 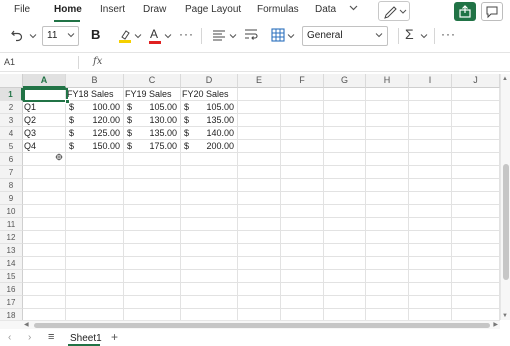 What do you see at coordinates (11, 224) in the screenshot?
I see `row-header-11: 11` at bounding box center [11, 224].